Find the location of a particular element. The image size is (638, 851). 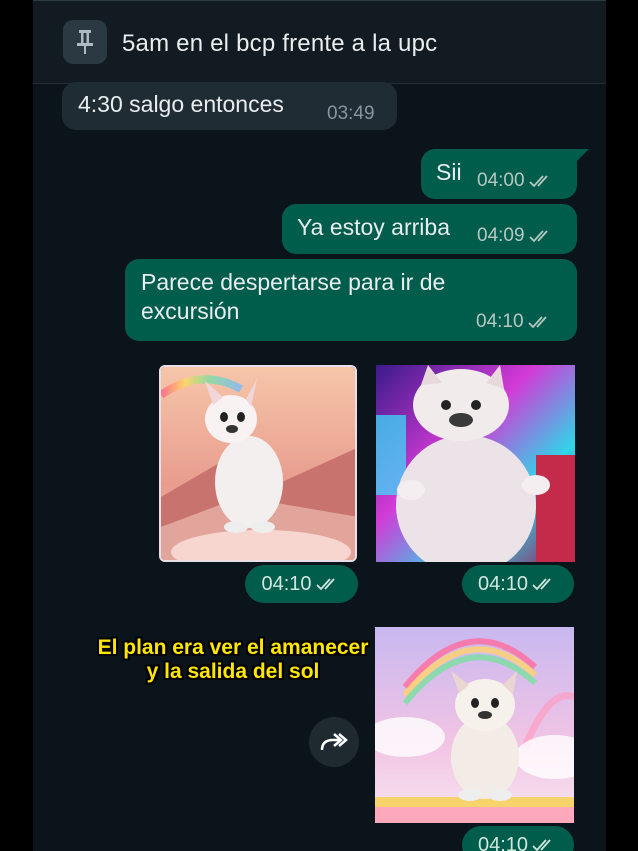

message-time: 03:49 is located at coordinates (351, 113).